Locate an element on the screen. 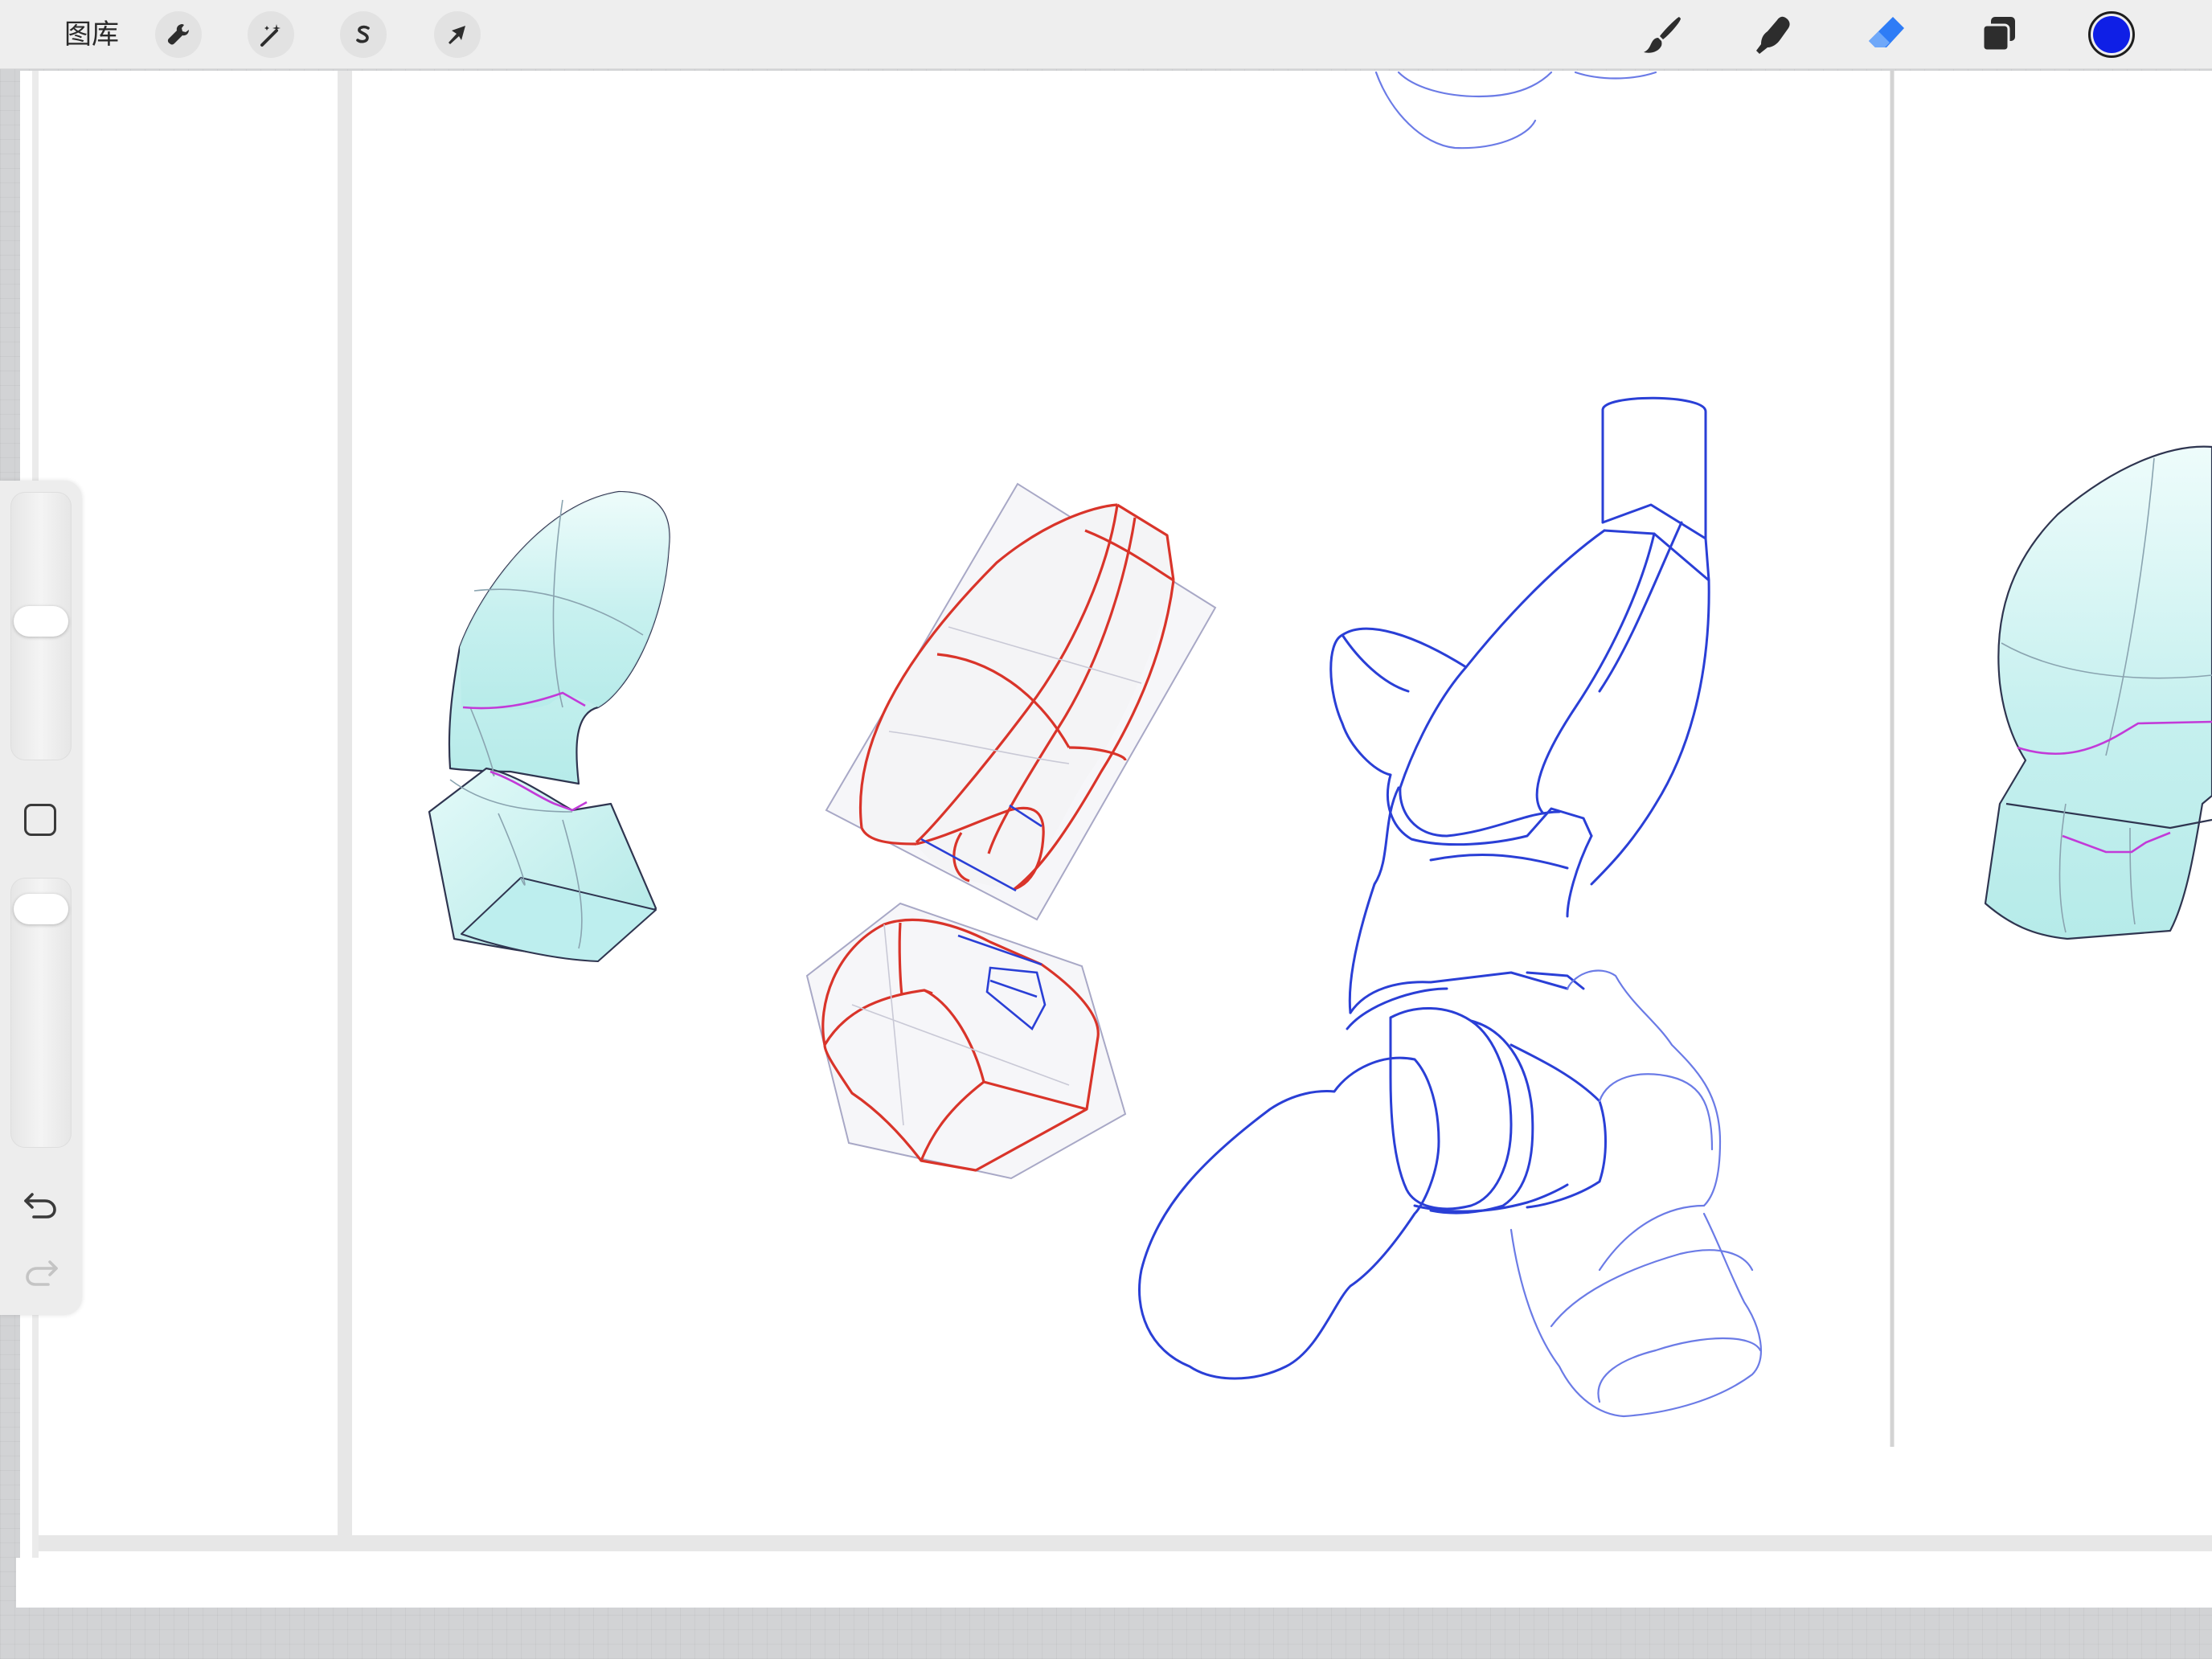 This screenshot has height=1659, width=2212. smudge-button is located at coordinates (1774, 34).